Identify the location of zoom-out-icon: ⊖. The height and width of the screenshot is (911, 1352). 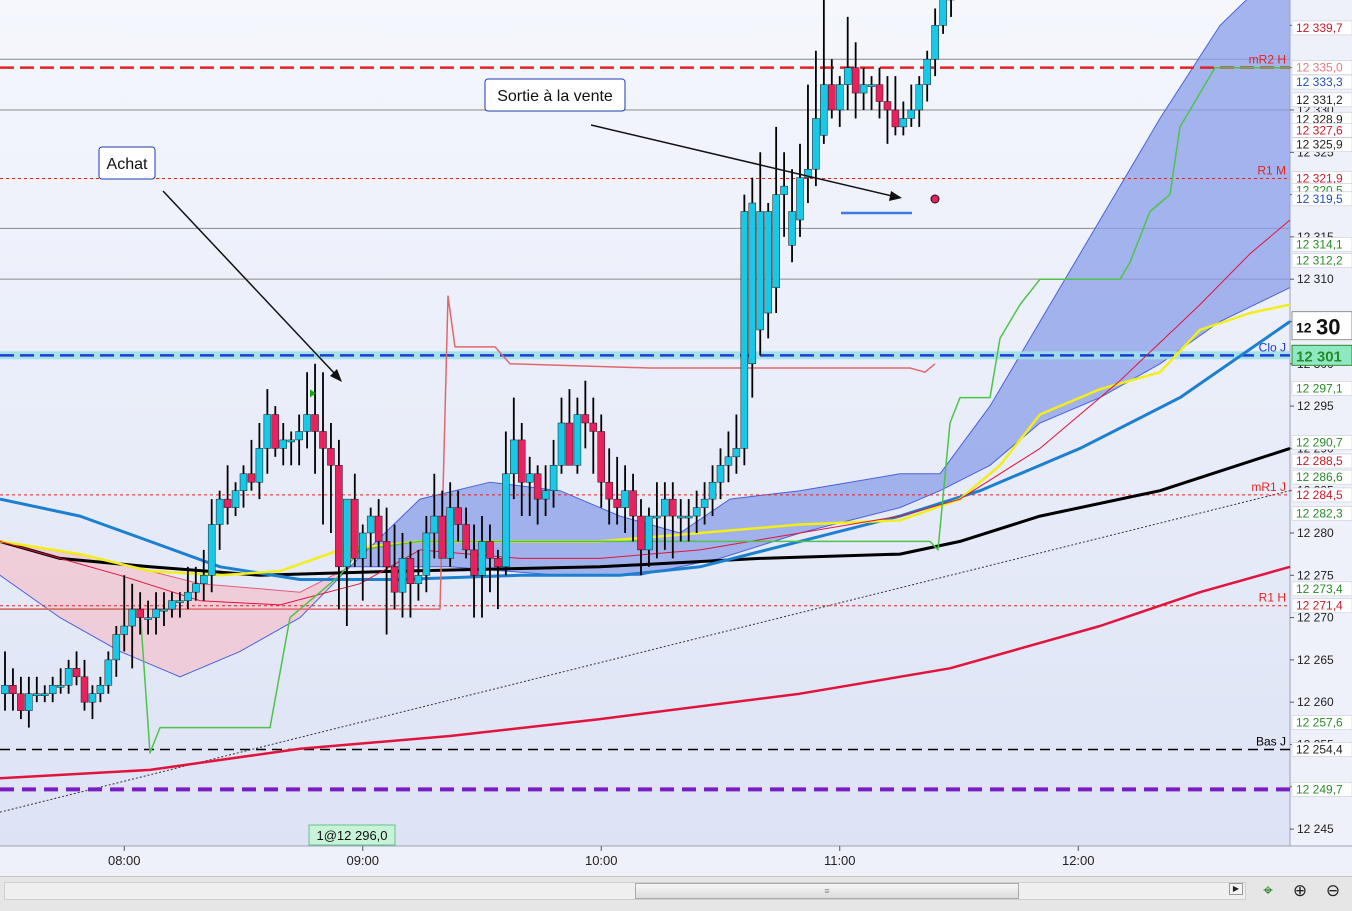
(1333, 891).